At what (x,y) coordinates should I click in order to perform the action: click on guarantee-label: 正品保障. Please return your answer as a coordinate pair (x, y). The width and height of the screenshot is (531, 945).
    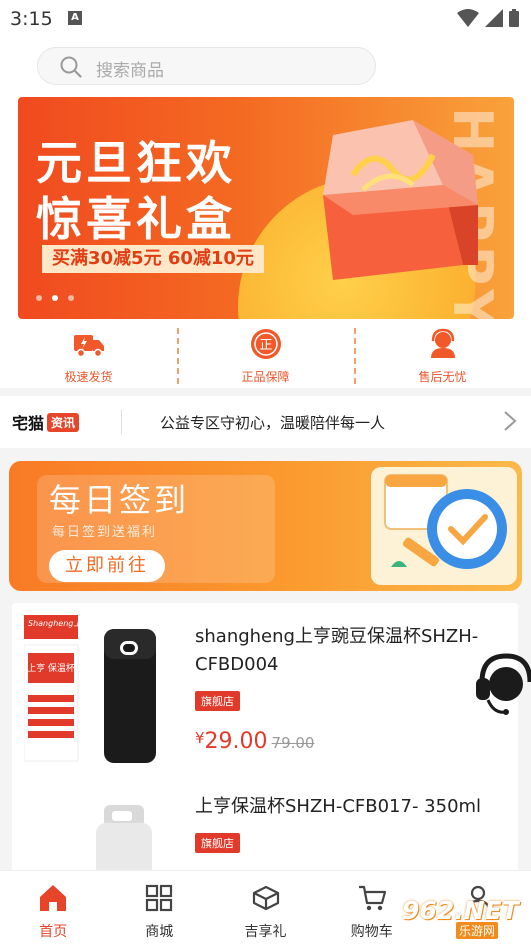
    Looking at the image, I should click on (265, 377).